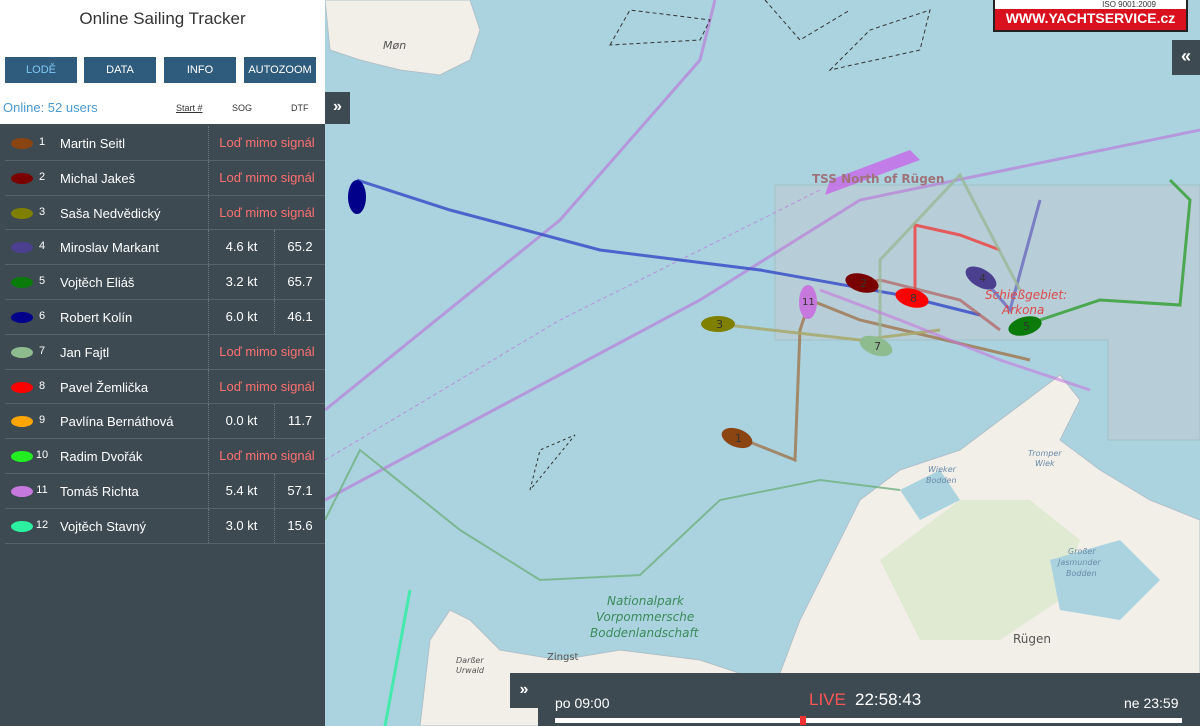 Image resolution: width=1200 pixels, height=726 pixels. I want to click on label-grosser: Großer, so click(1082, 551).